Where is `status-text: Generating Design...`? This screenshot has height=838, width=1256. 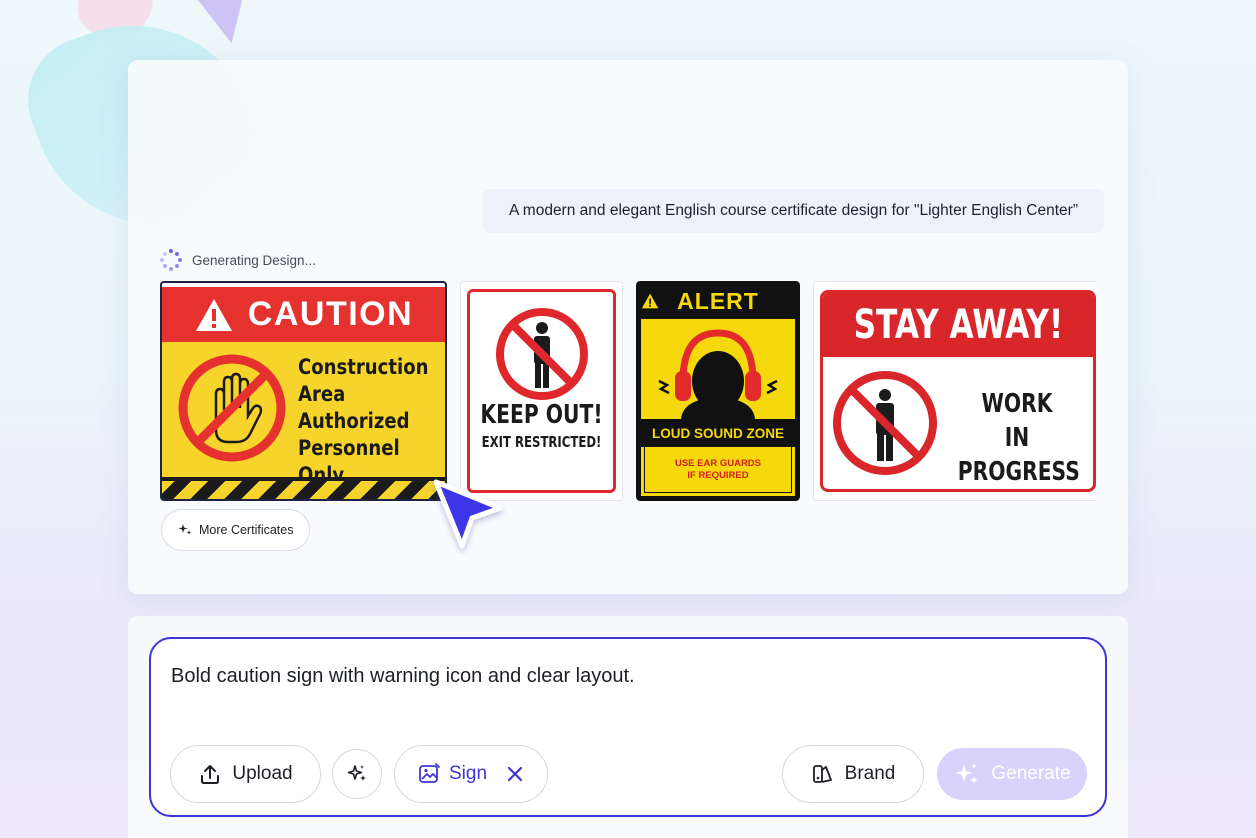 status-text: Generating Design... is located at coordinates (254, 260).